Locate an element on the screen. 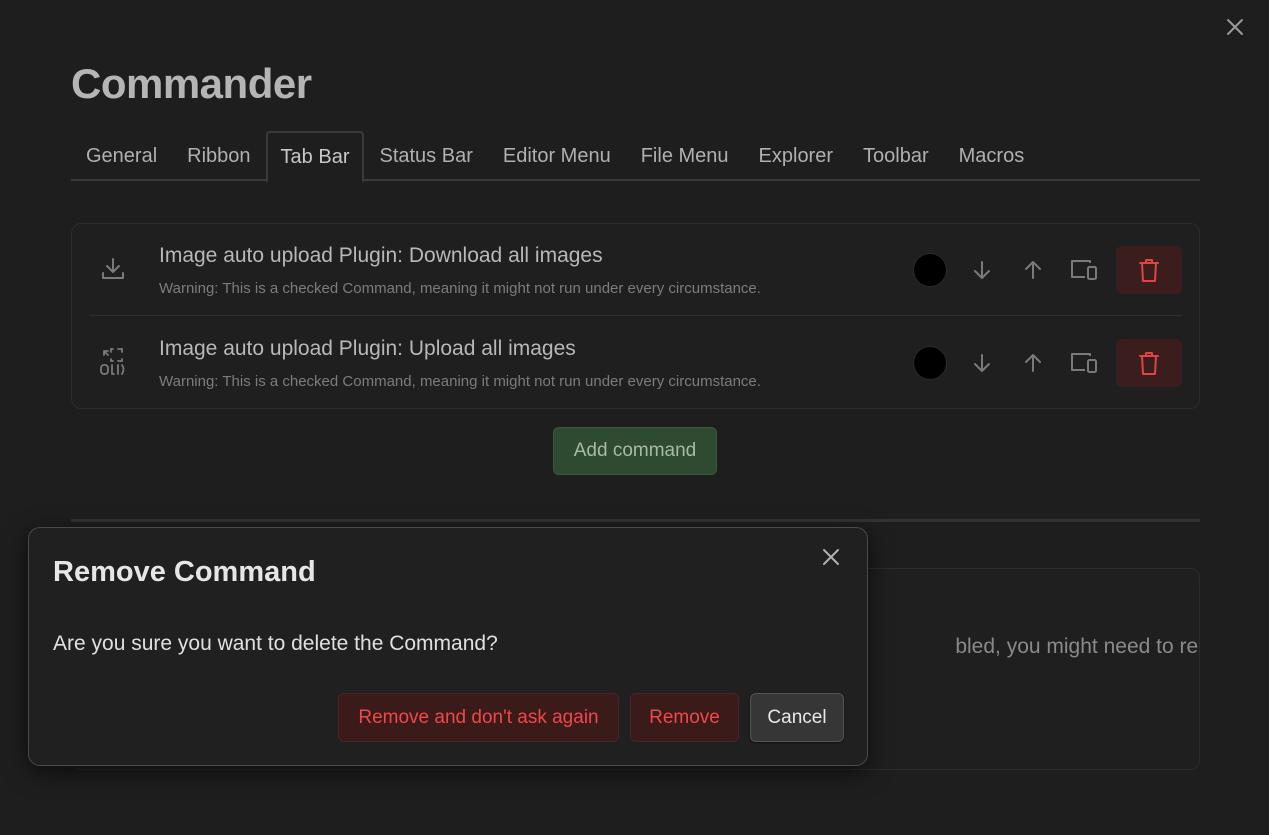  download-icon is located at coordinates (113, 269).